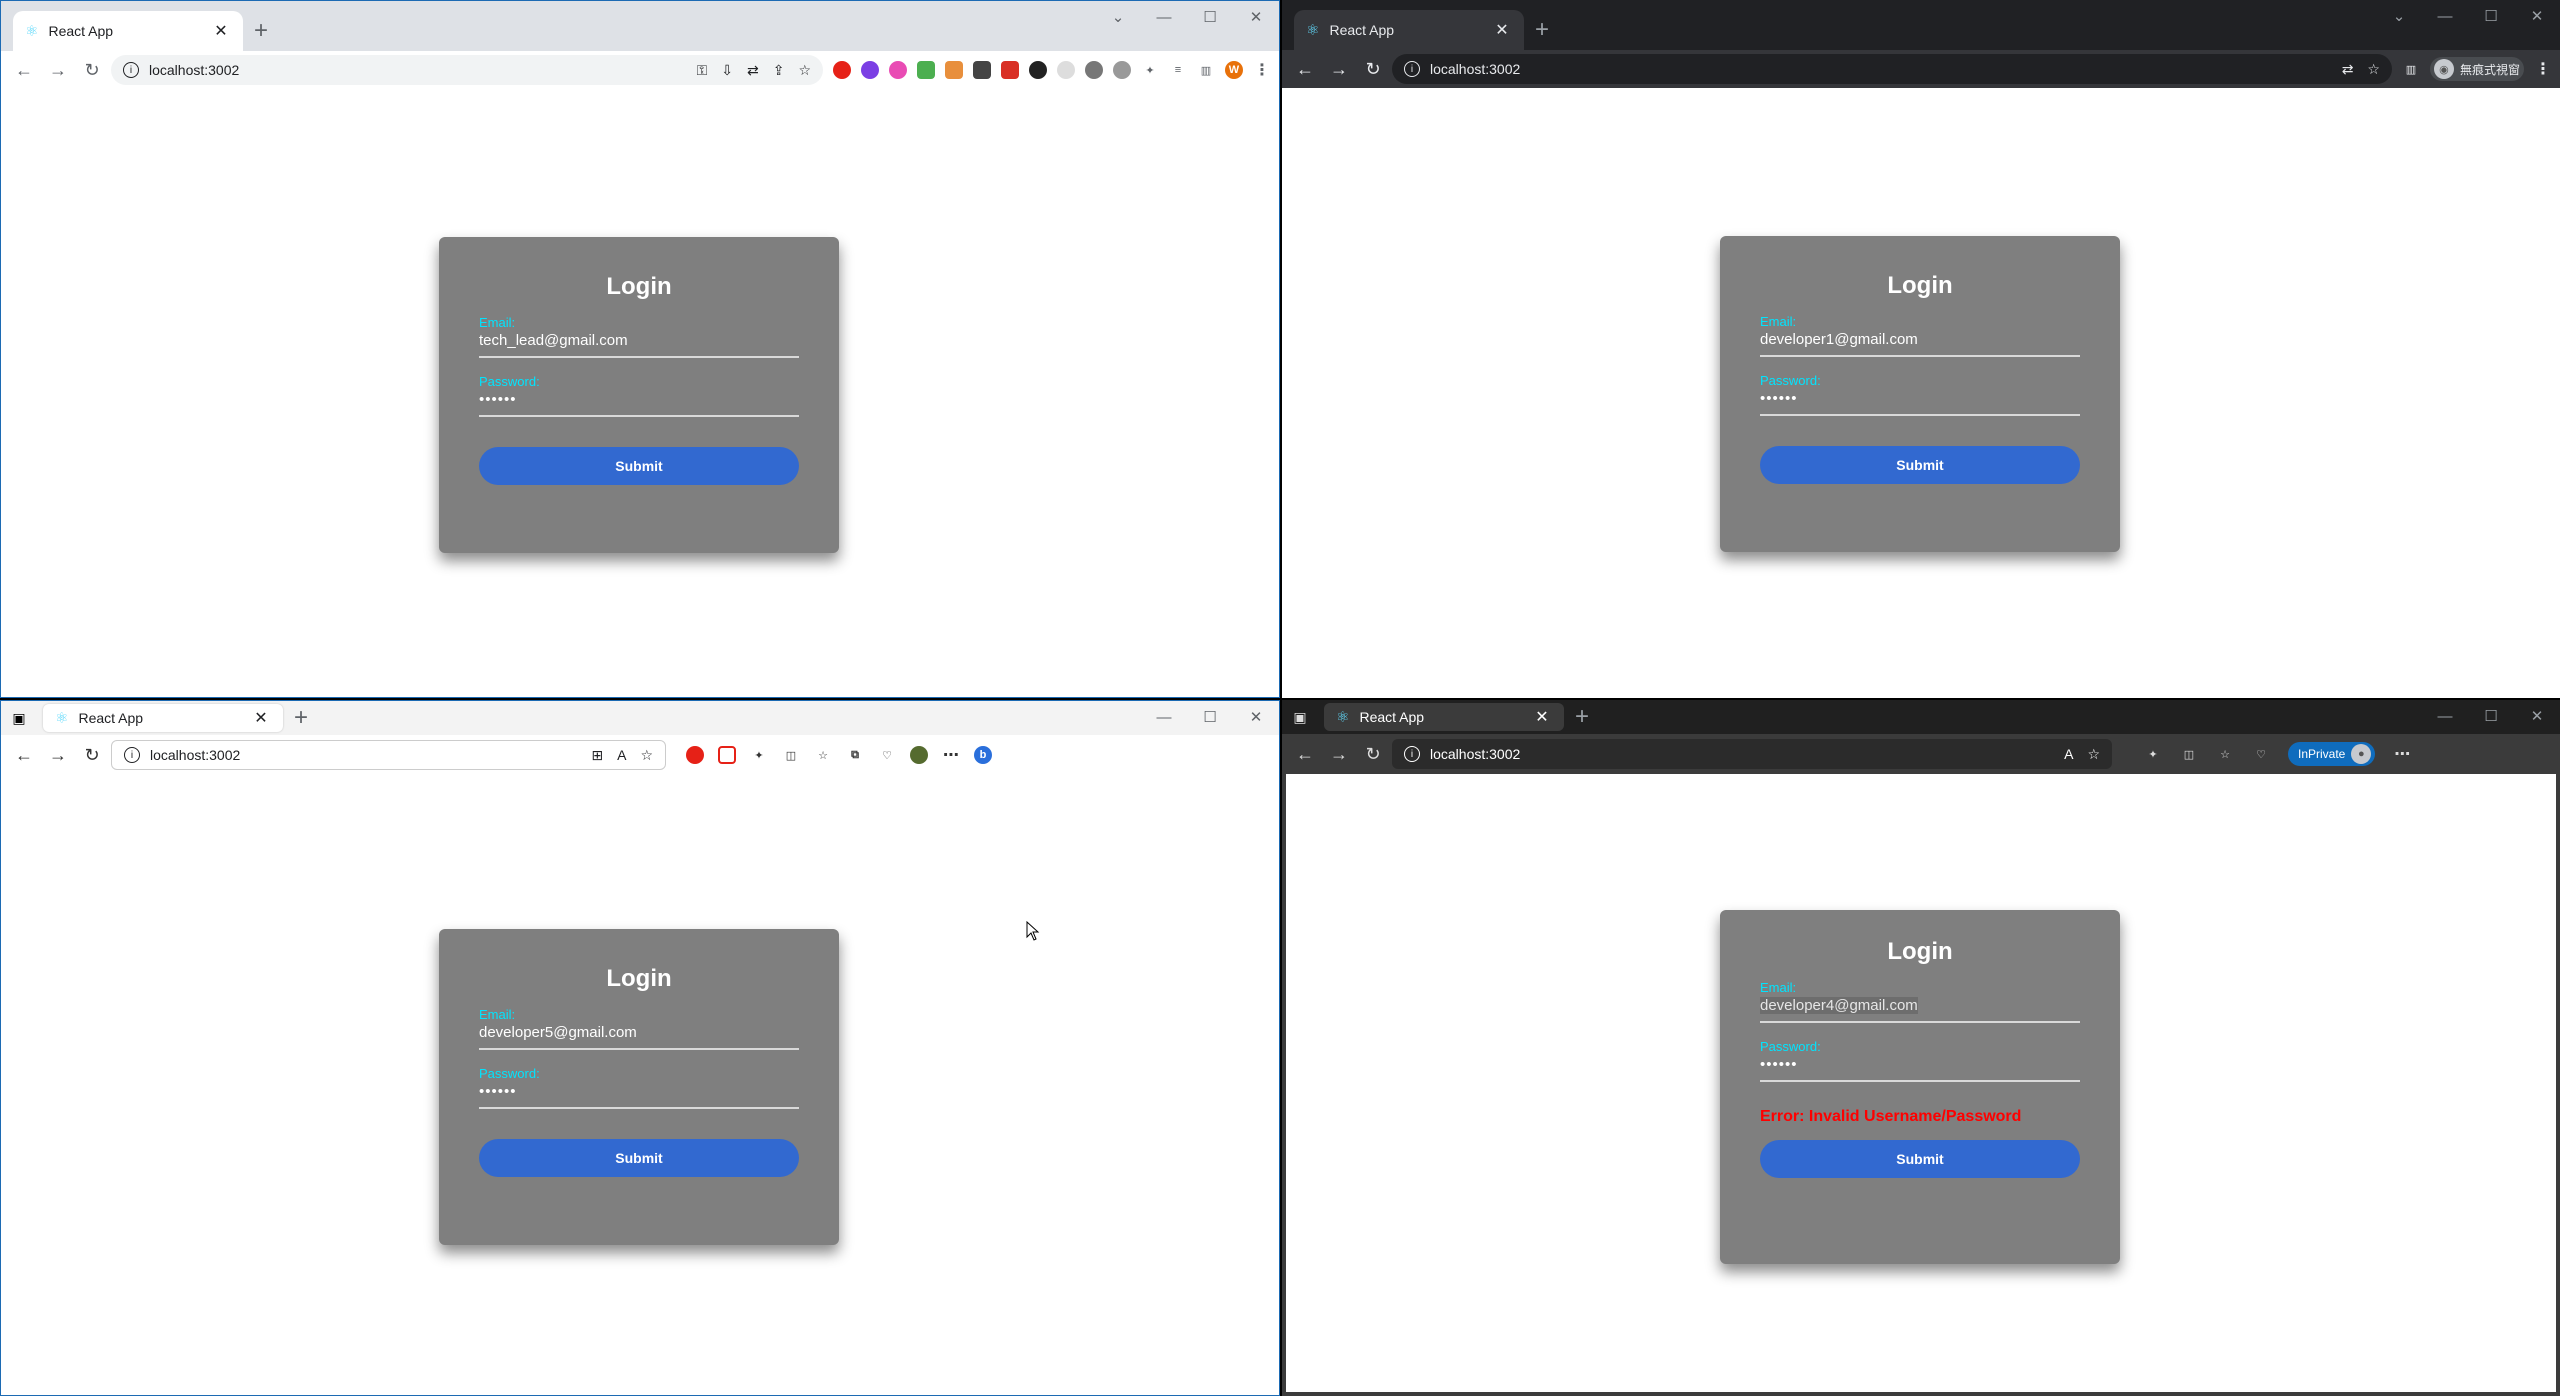  What do you see at coordinates (1150, 70) in the screenshot?
I see `puzzle-icon: ✦` at bounding box center [1150, 70].